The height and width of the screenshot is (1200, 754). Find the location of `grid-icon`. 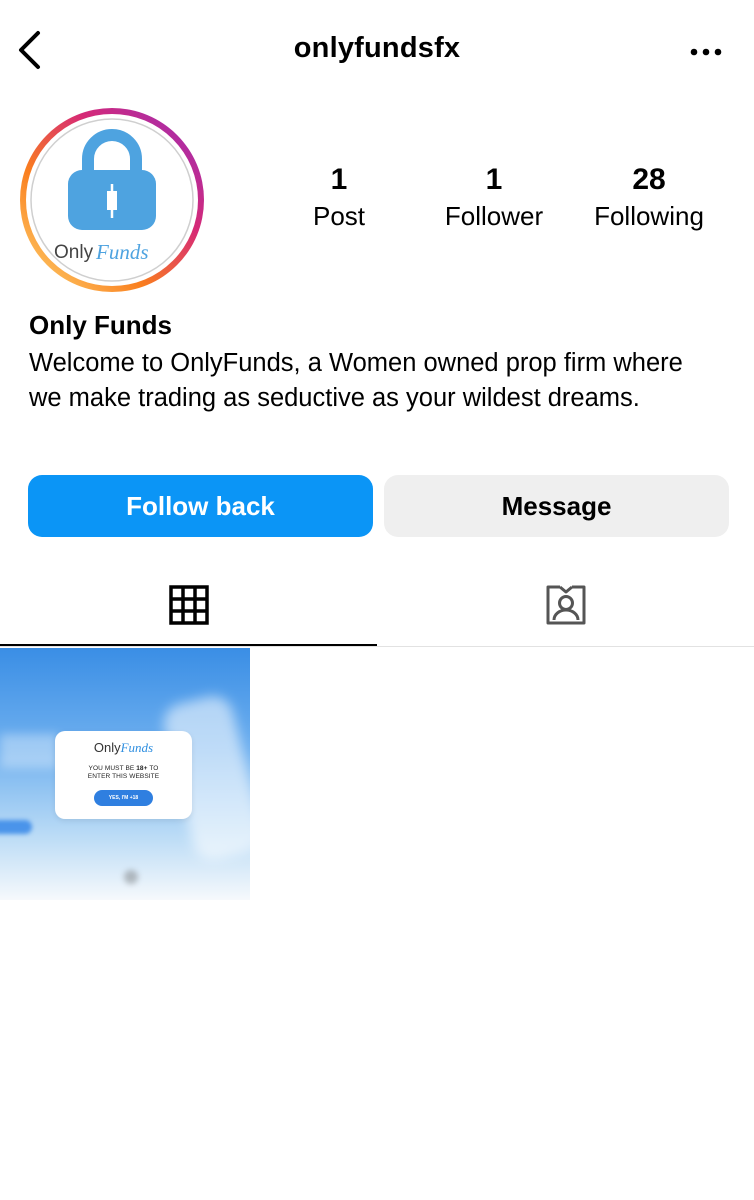

grid-icon is located at coordinates (188, 604).